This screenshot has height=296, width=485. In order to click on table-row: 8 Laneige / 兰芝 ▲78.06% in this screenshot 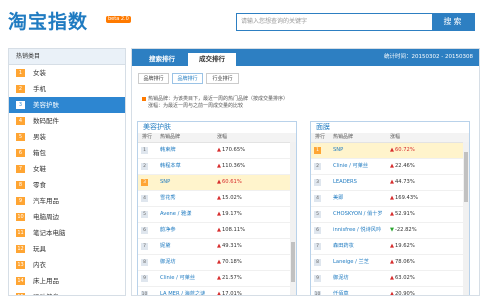, I will do `click(390, 263)`.